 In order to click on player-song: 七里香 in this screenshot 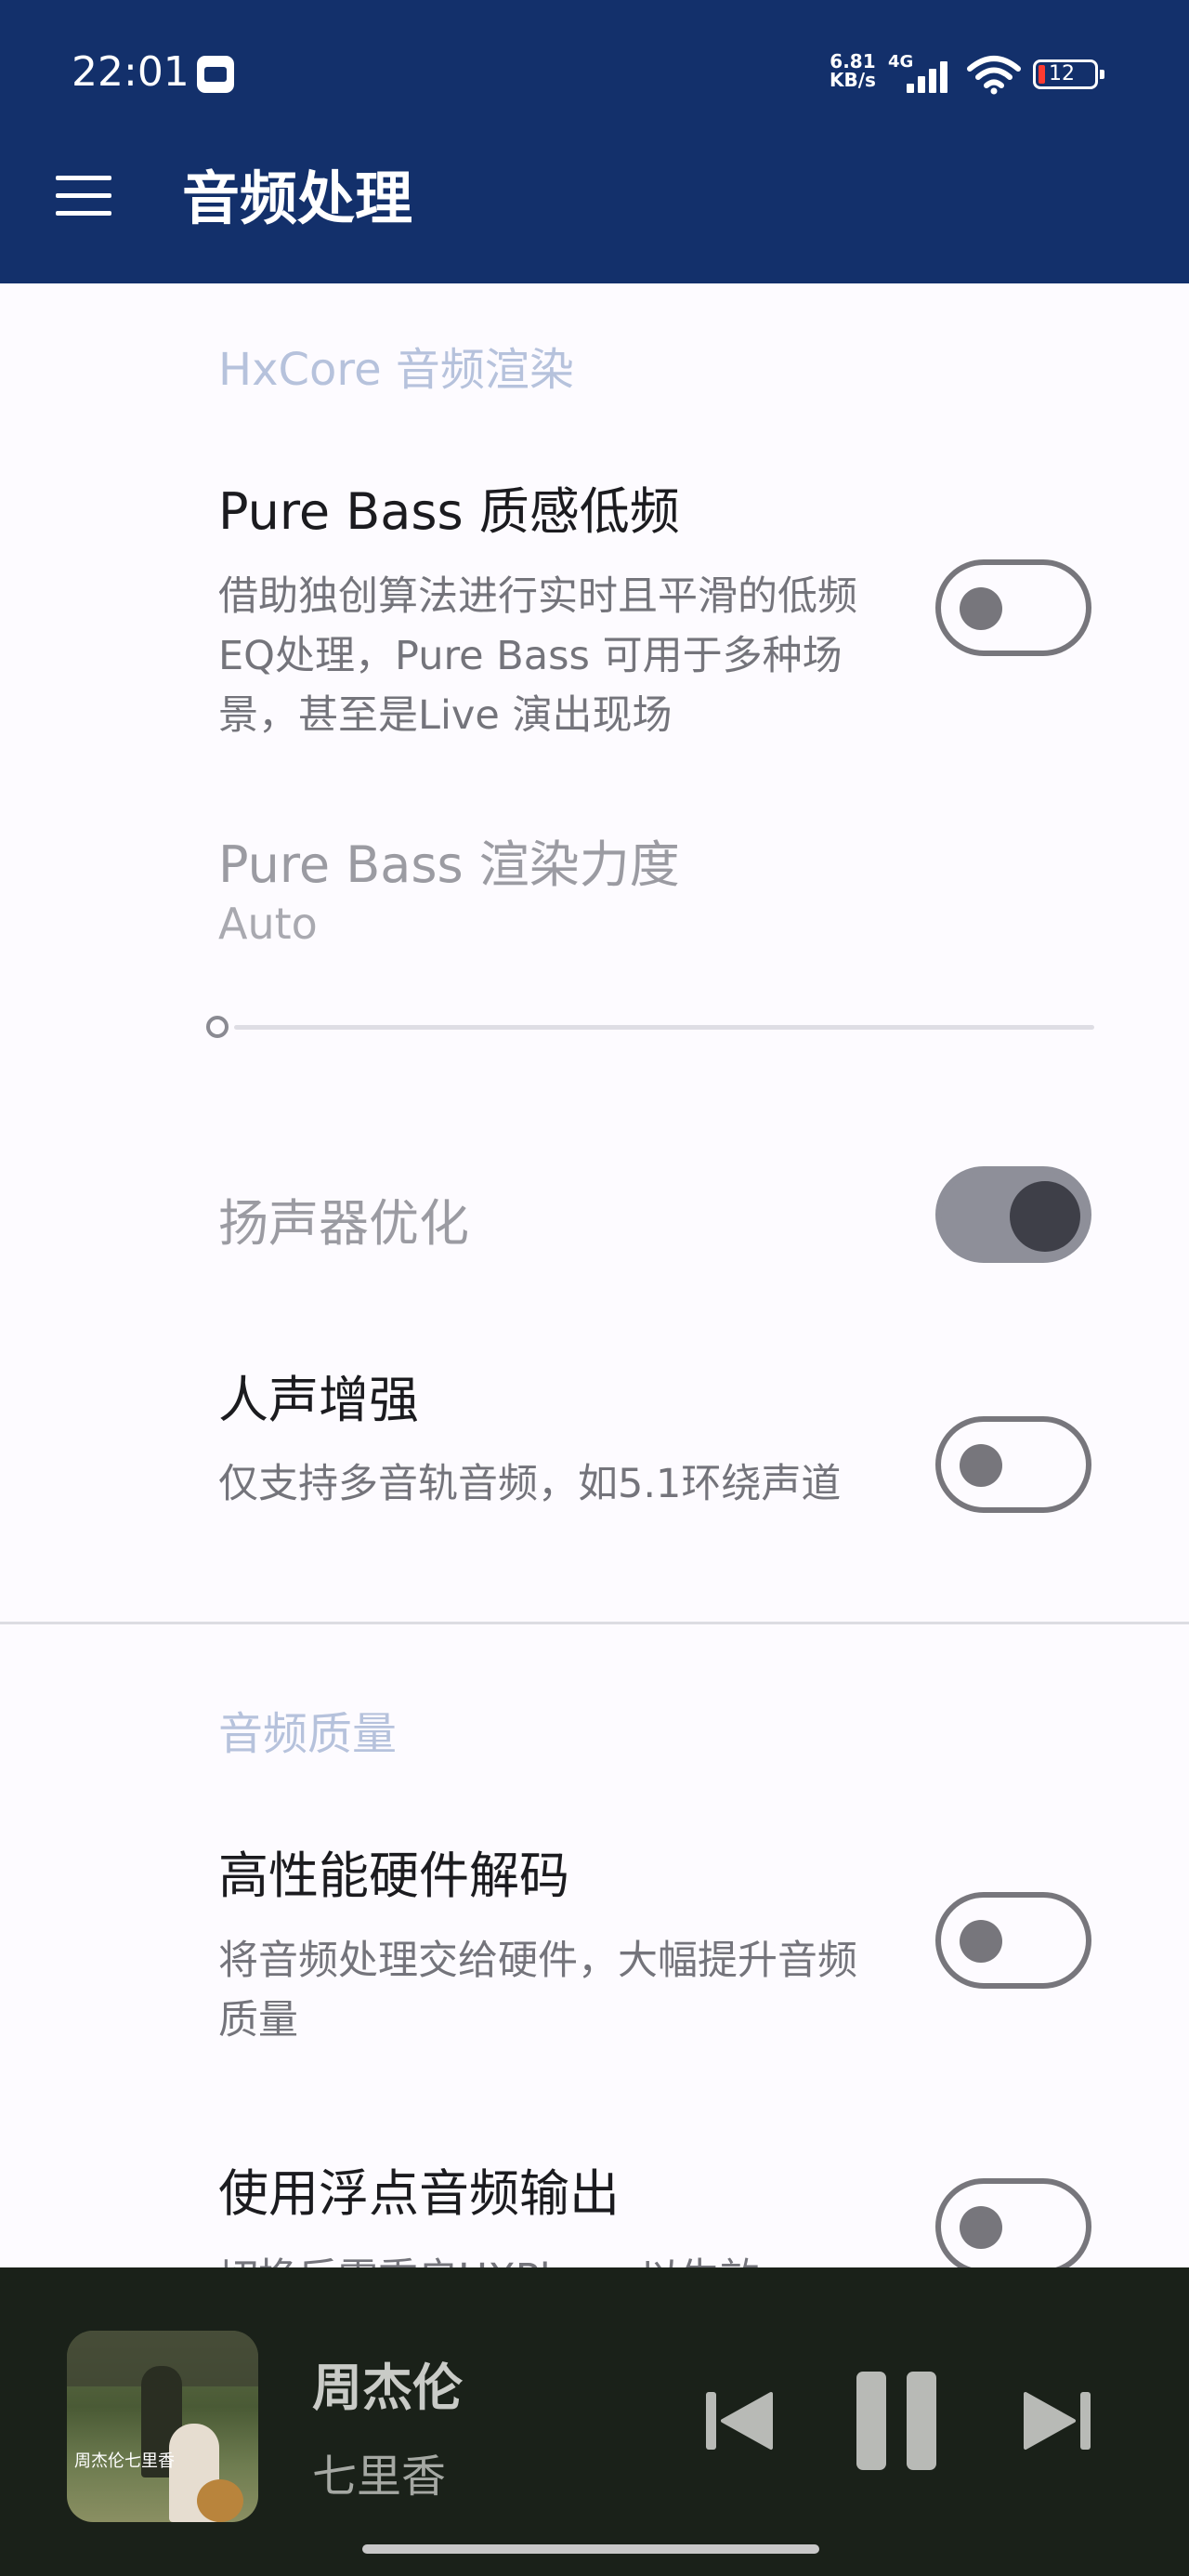, I will do `click(380, 2477)`.